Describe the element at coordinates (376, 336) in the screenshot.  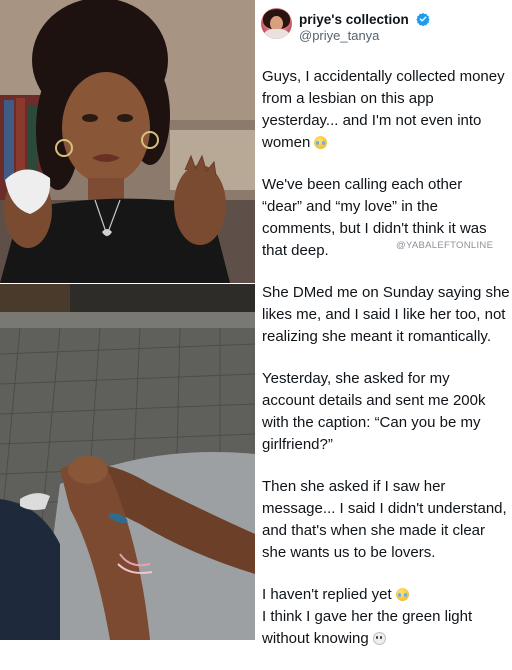
I see `text-line: realizing she meant it romantically.` at that location.